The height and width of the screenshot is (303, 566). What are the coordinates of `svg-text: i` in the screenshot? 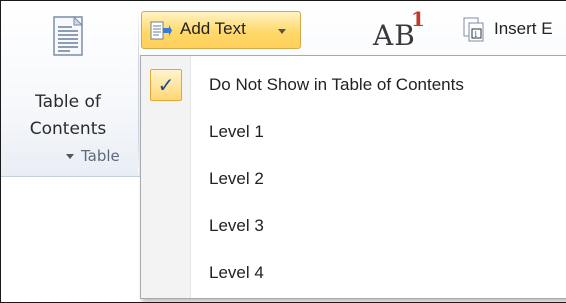 It's located at (476, 34).